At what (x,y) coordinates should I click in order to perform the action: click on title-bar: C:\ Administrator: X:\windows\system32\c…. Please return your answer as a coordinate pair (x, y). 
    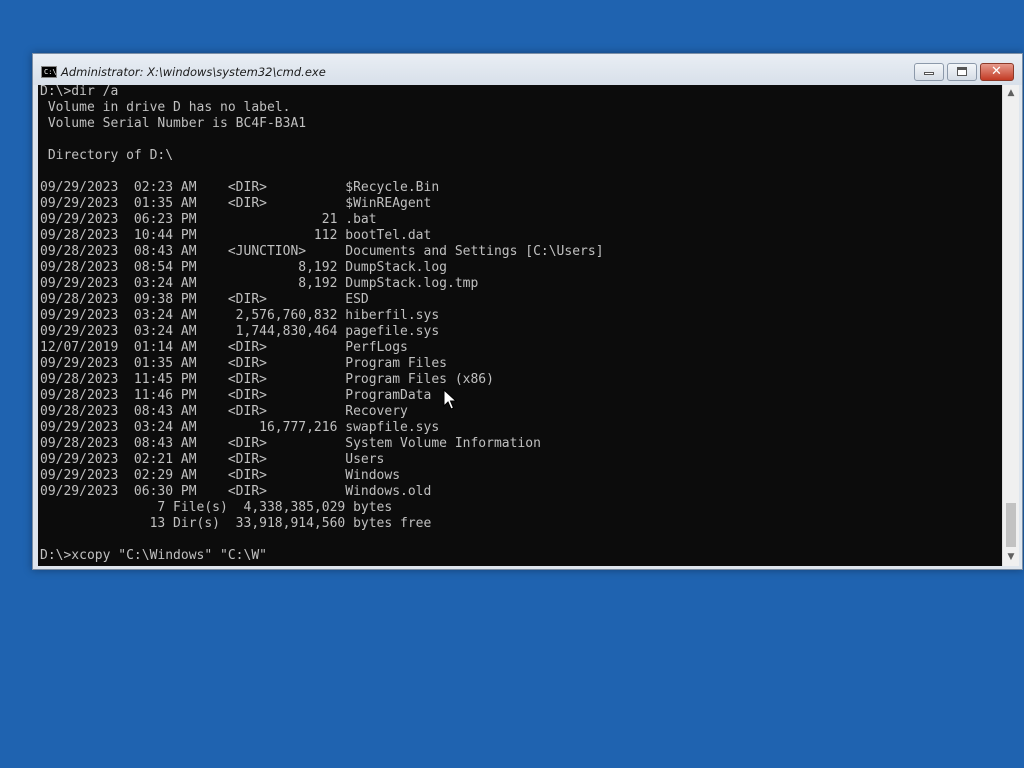
    Looking at the image, I should click on (527, 69).